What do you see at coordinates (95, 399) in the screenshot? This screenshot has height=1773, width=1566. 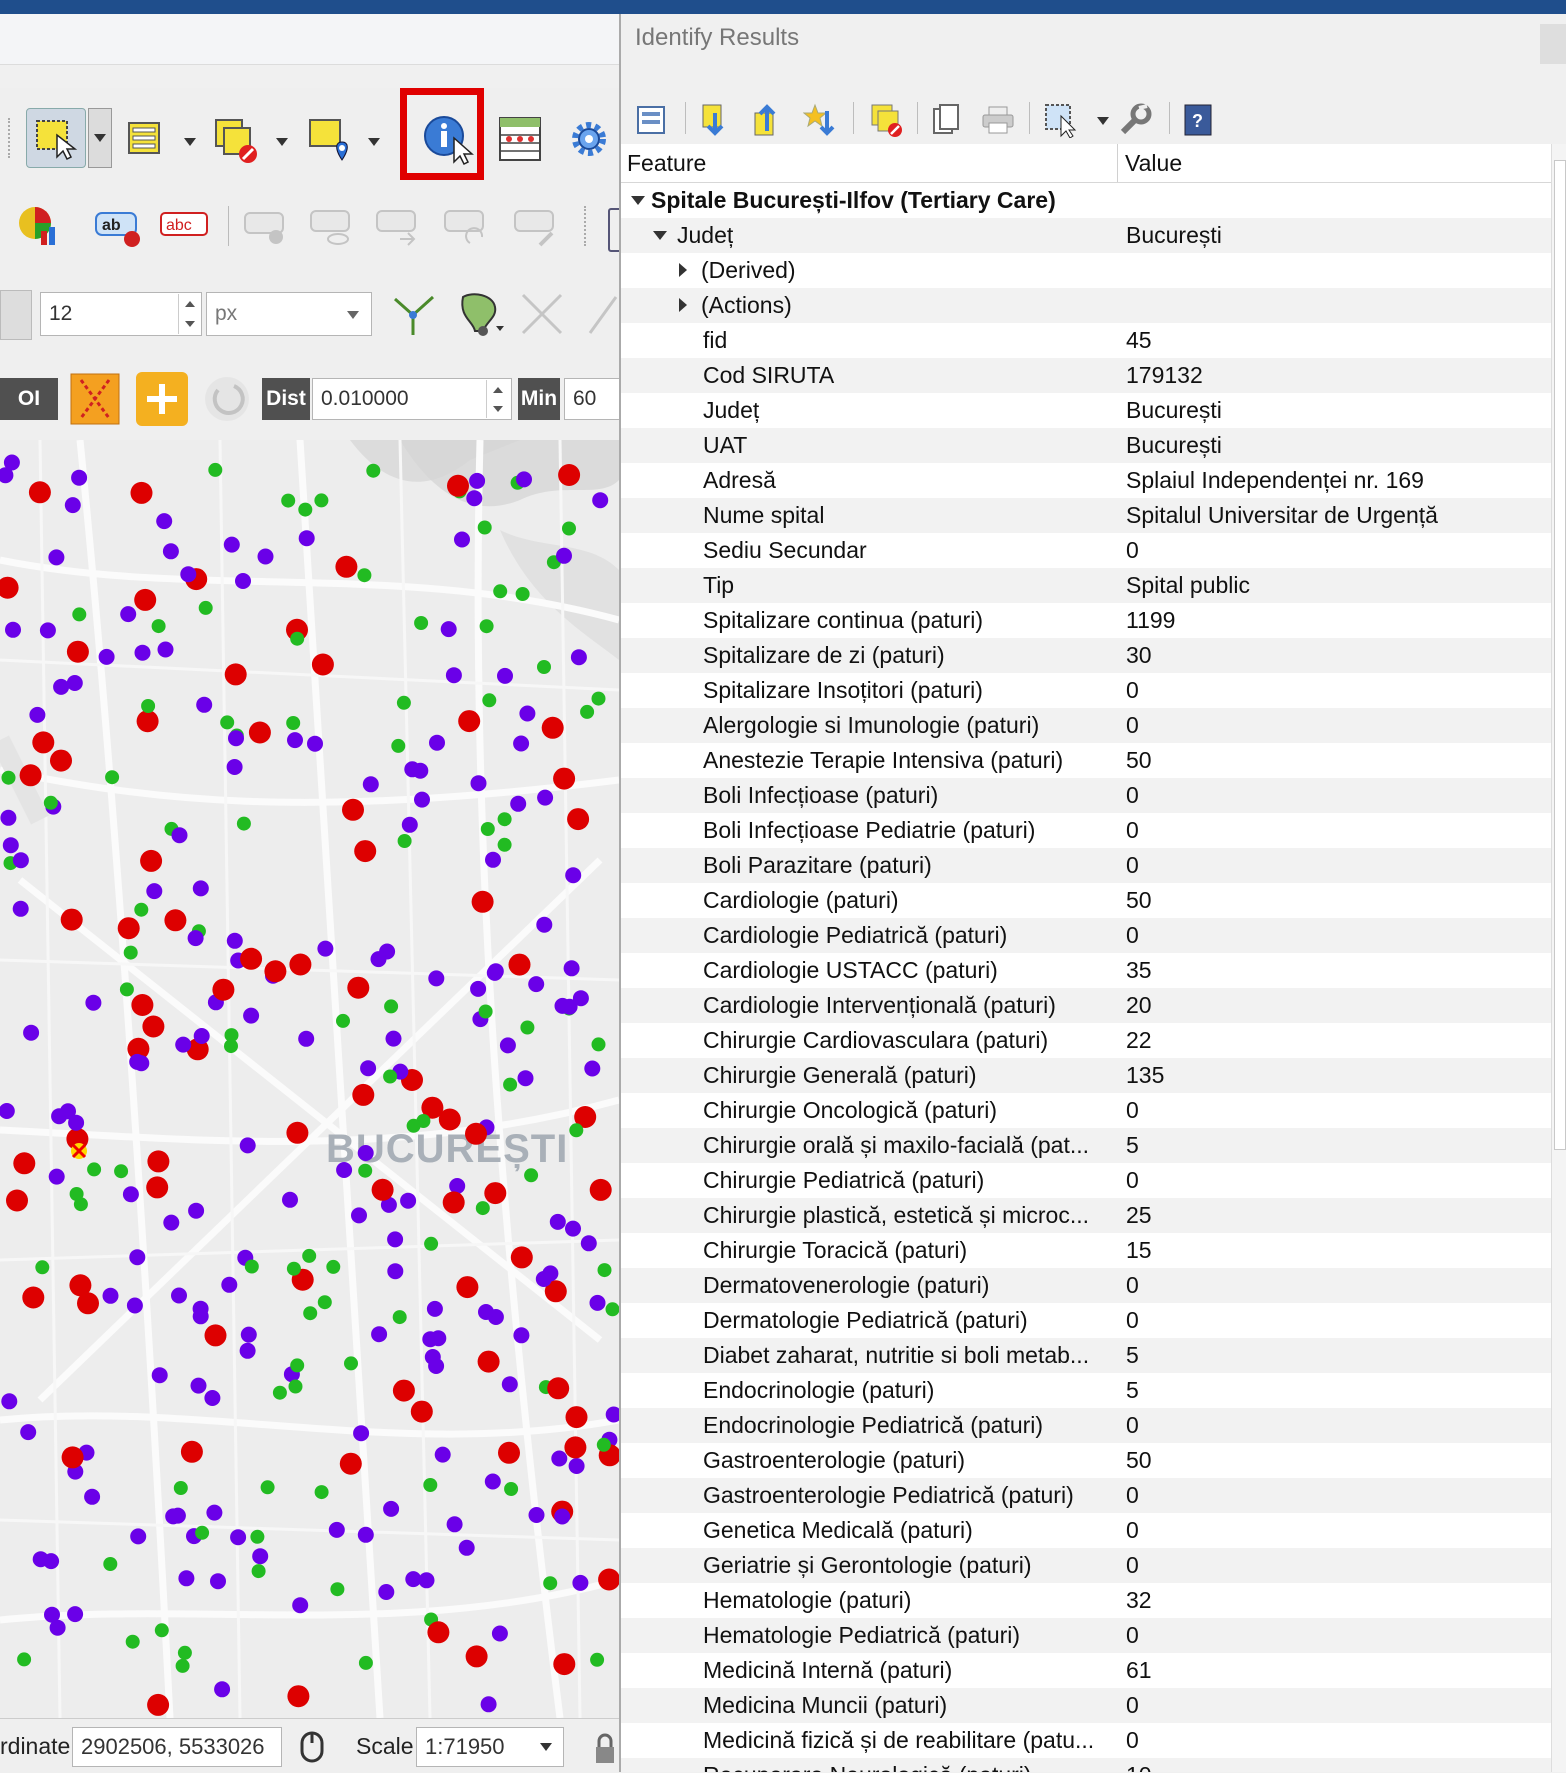 I see `network-analysis-button` at bounding box center [95, 399].